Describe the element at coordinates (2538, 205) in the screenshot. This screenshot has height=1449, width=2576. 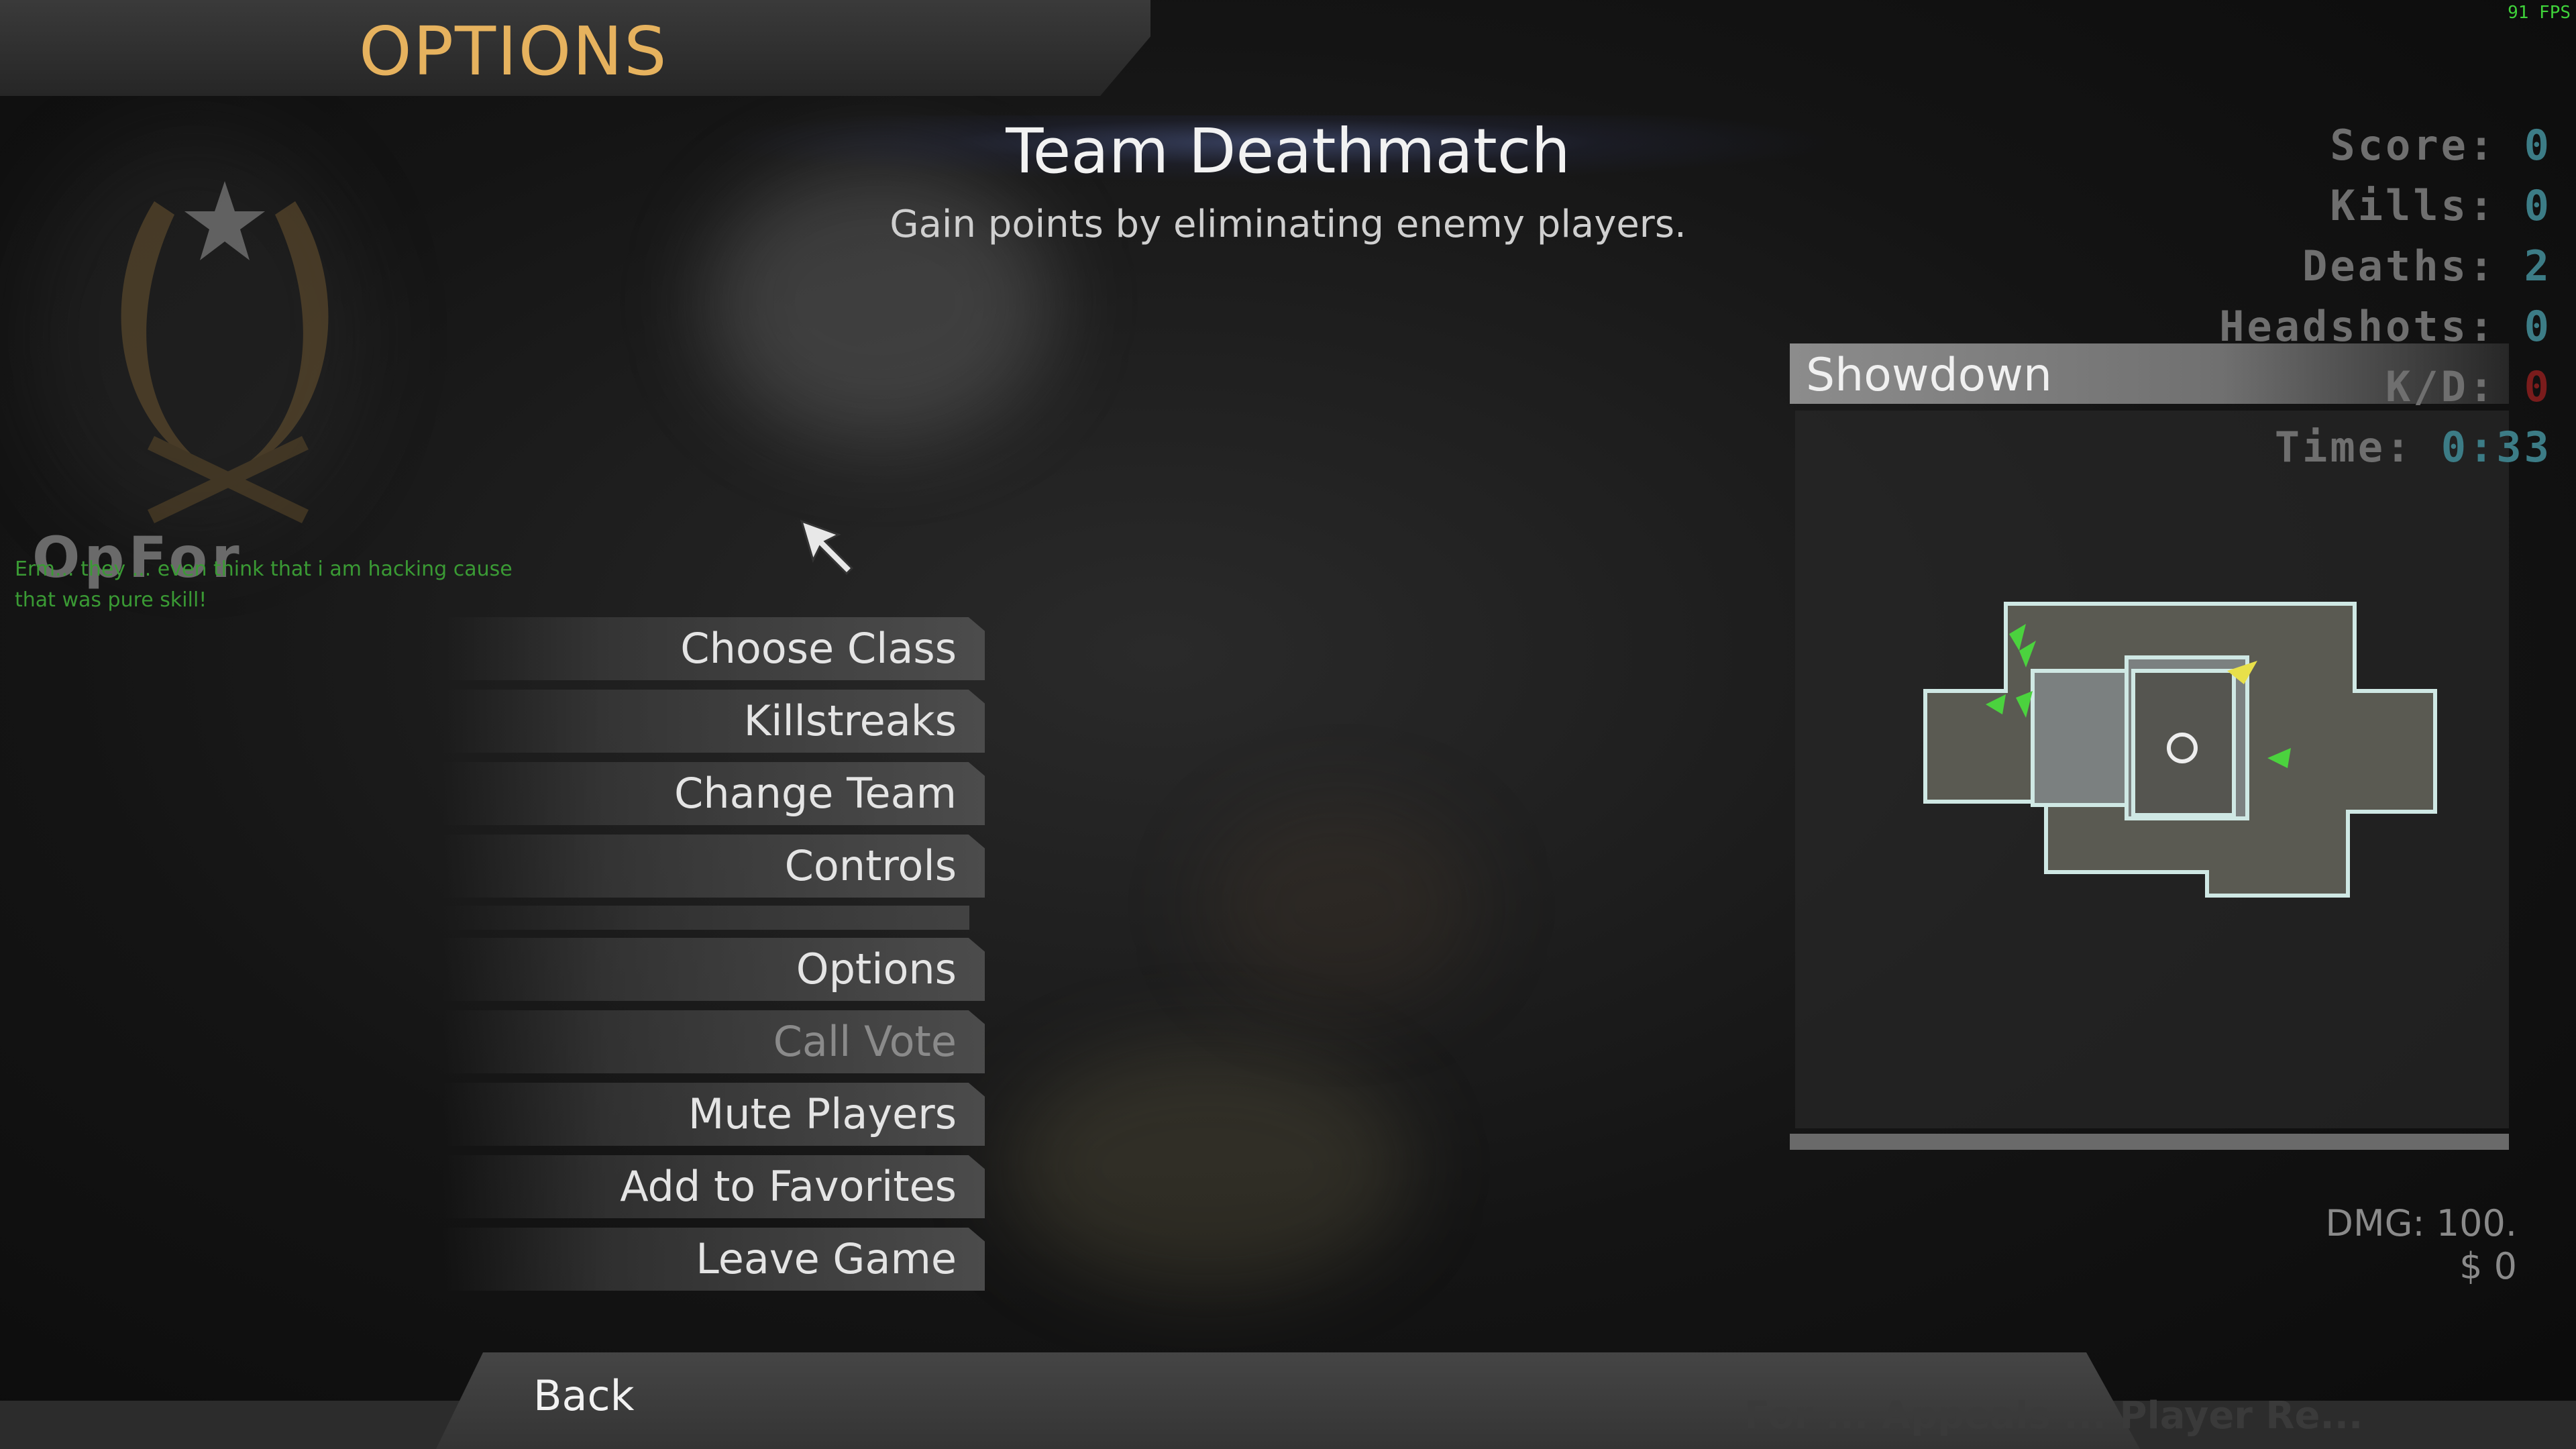
I see `kills-value: 0` at that location.